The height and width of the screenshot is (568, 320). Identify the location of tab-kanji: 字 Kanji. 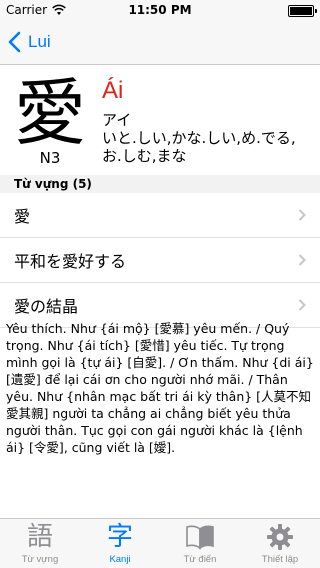
(120, 543).